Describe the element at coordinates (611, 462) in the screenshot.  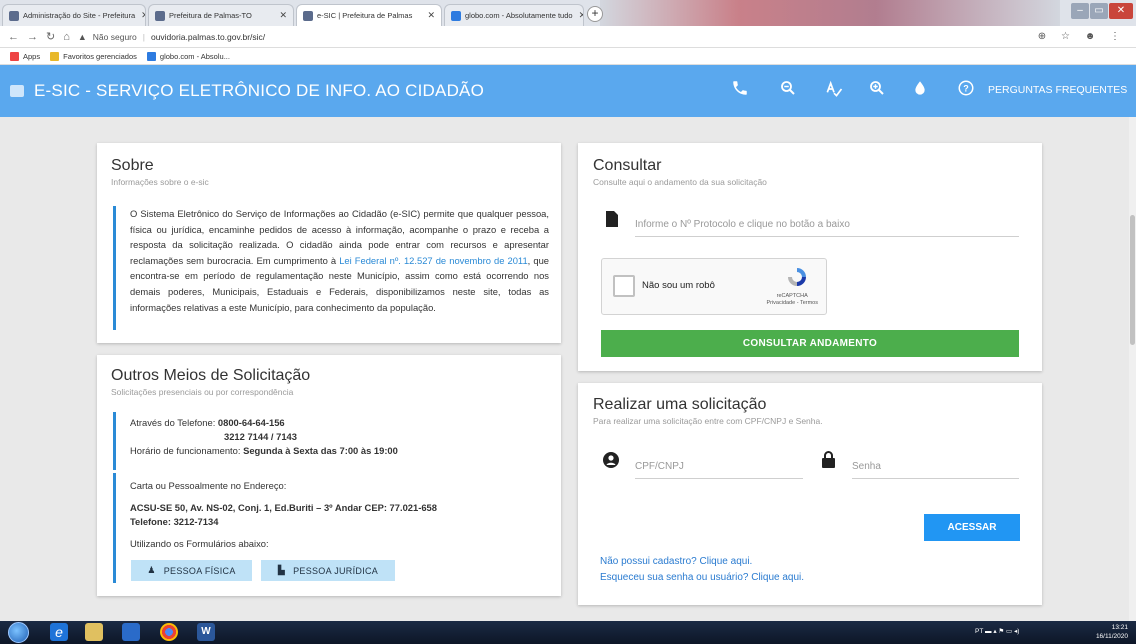
I see `user-circle-icon` at that location.